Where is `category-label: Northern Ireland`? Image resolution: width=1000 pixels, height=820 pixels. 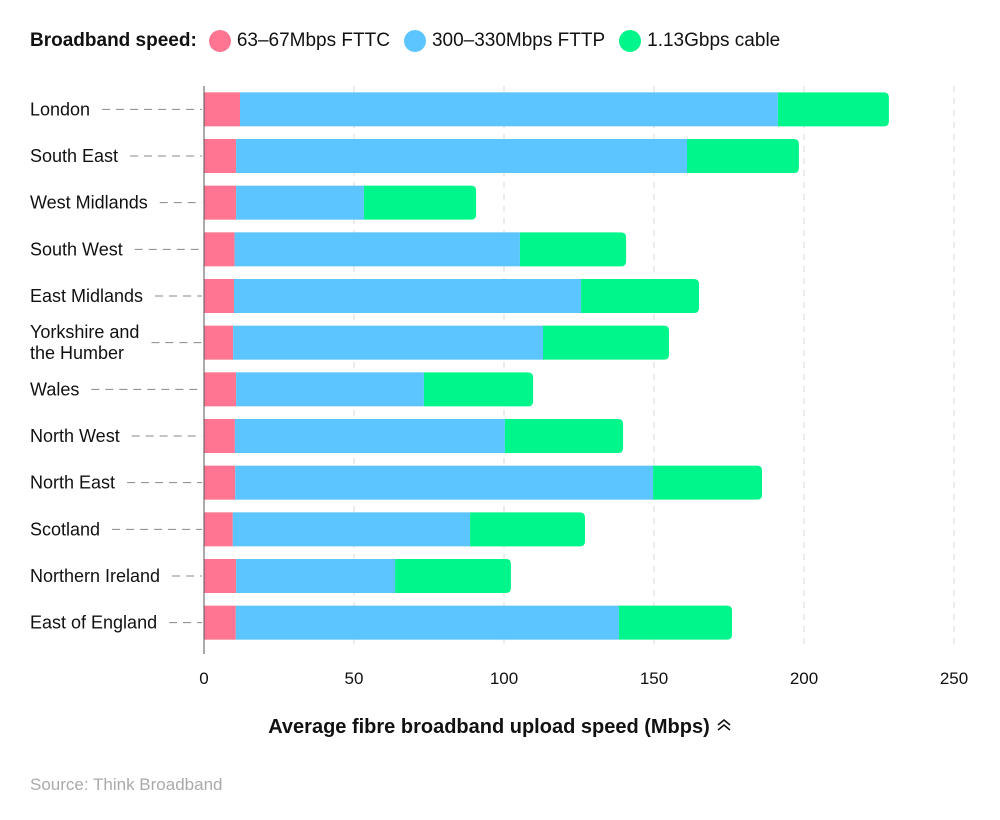 category-label: Northern Ireland is located at coordinates (95, 576).